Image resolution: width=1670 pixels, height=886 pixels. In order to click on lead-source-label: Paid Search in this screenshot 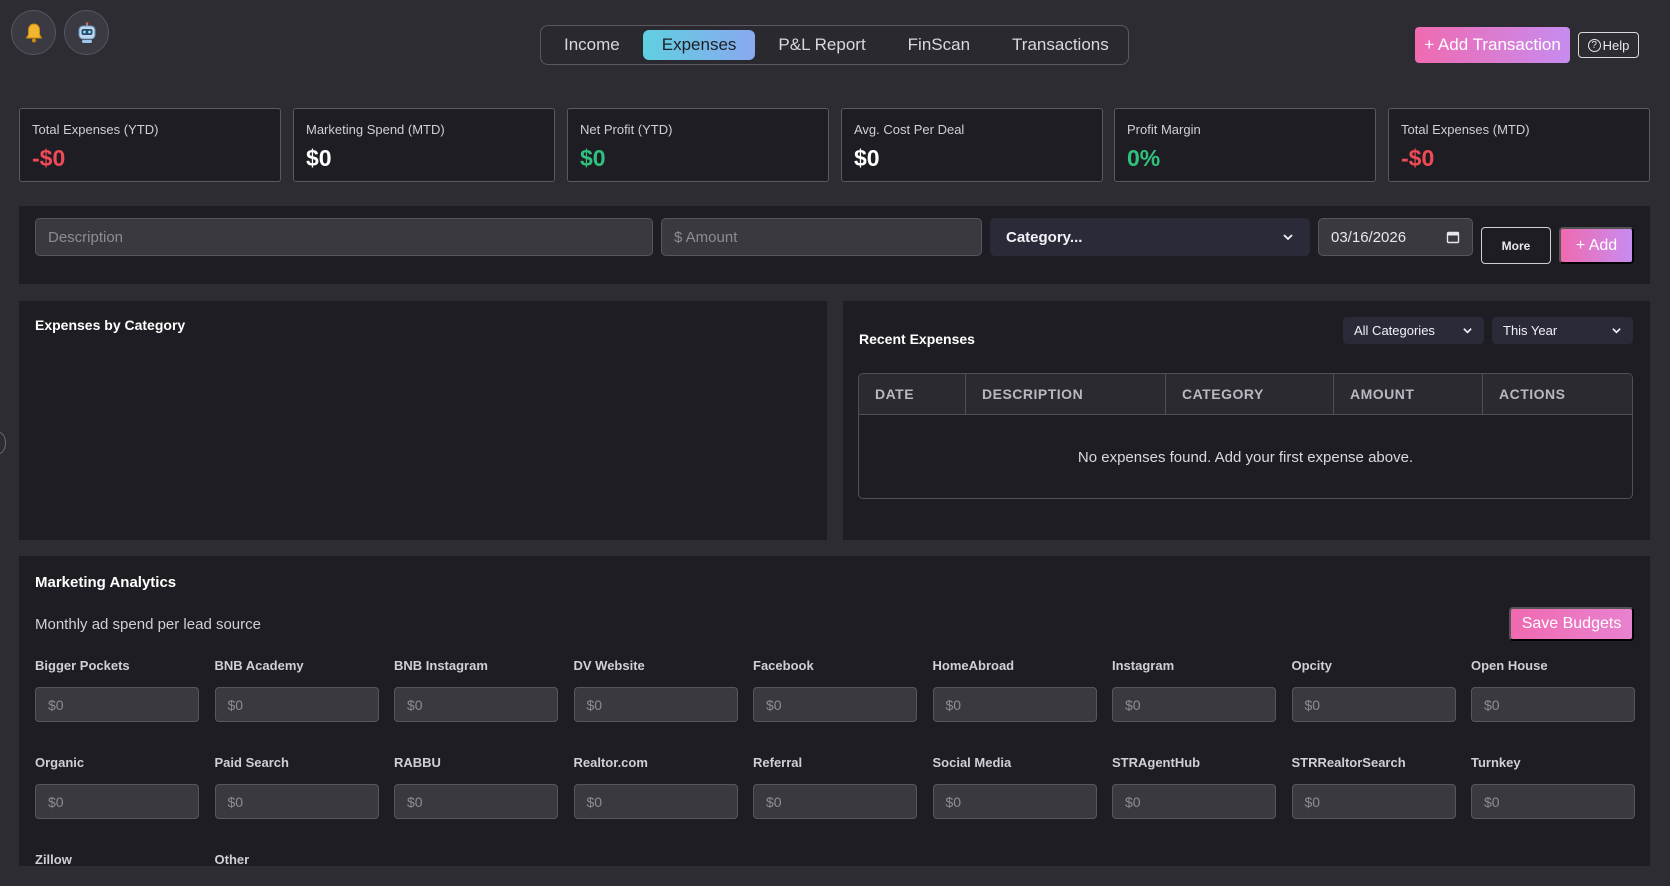, I will do `click(251, 762)`.